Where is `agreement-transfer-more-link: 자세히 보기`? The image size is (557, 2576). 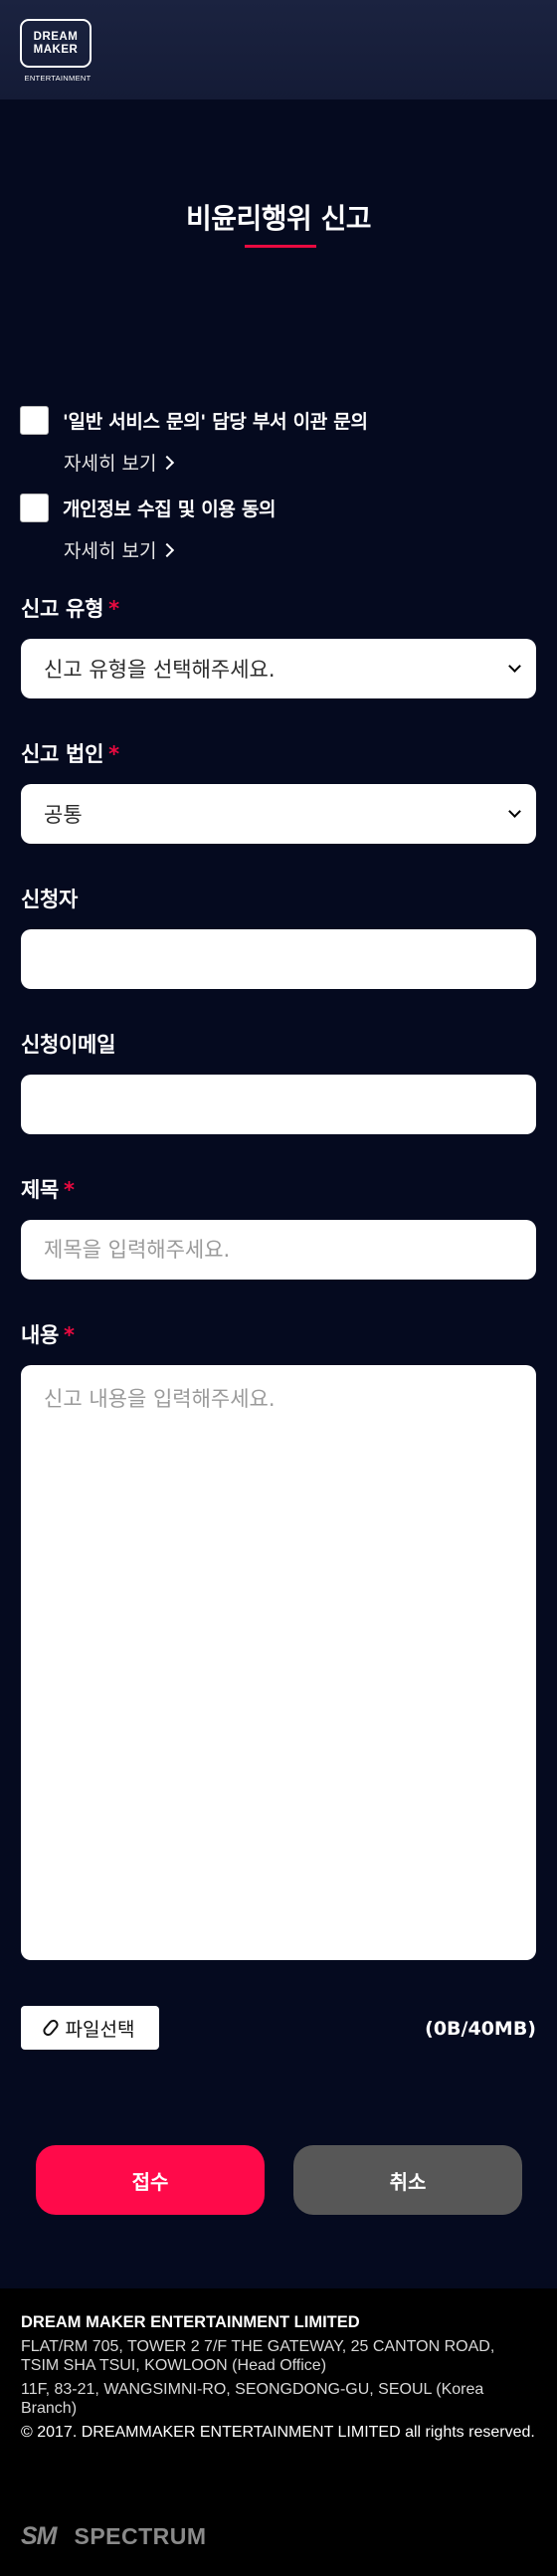
agreement-transfer-more-link: 자세히 보기 is located at coordinates (216, 462).